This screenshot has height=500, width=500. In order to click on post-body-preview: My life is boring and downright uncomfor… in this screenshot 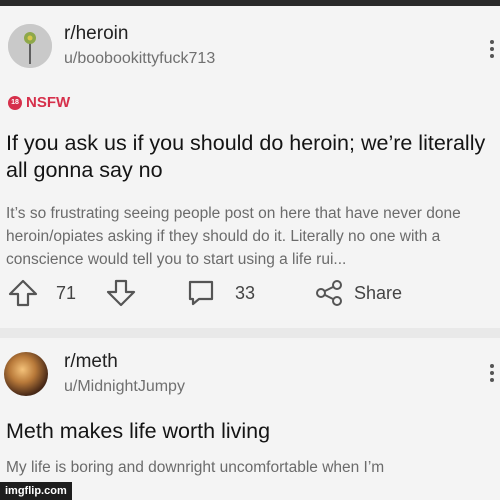, I will do `click(252, 467)`.